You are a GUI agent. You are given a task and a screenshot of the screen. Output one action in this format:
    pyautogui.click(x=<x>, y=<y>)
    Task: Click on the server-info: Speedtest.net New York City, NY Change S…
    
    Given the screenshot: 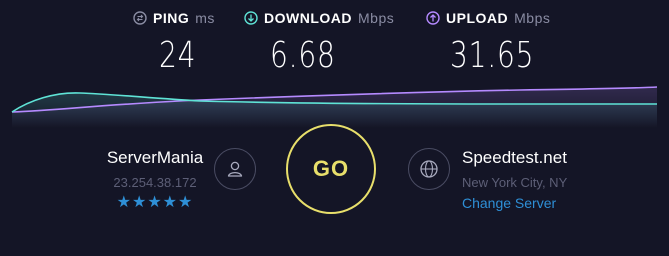 What is the action you would take?
    pyautogui.click(x=552, y=179)
    